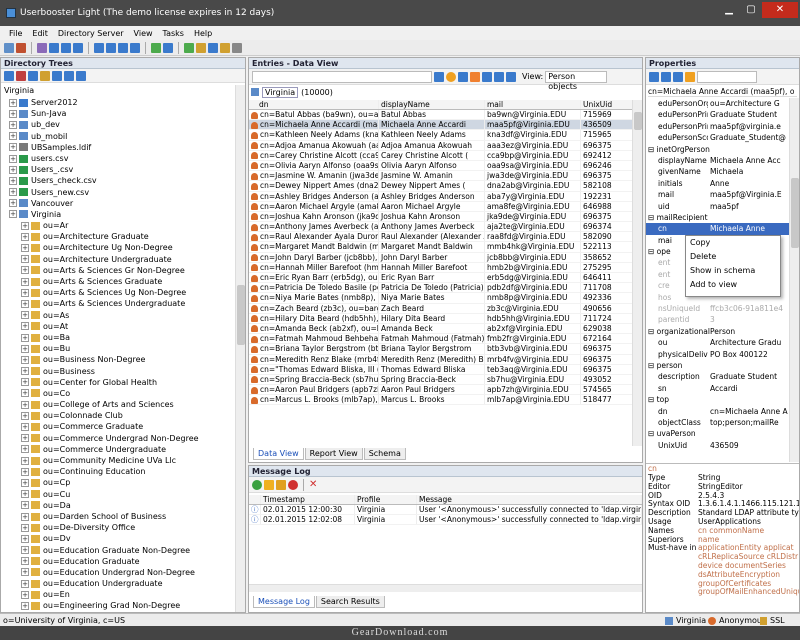 The image size is (800, 640). I want to click on property-row: eduPersonPrin...maa5pf@virginia.e, so click(717, 126).